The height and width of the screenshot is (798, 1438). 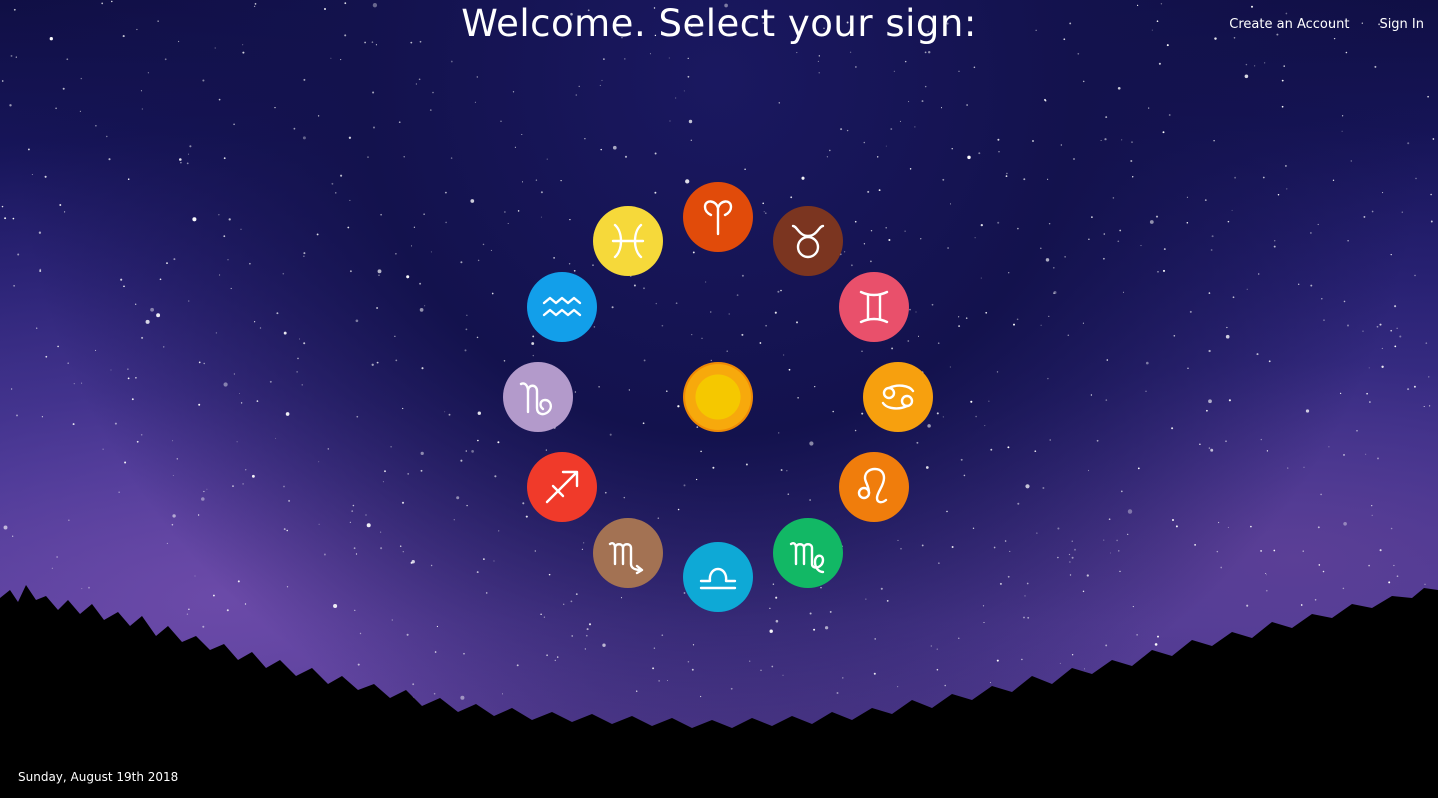 I want to click on libra-button, so click(x=718, y=577).